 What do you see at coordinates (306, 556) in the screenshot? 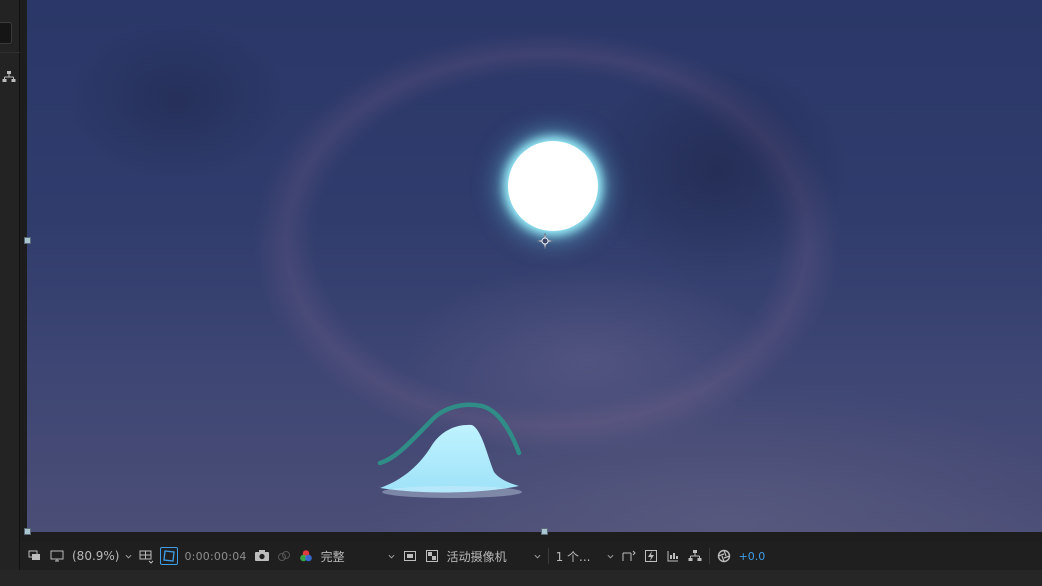
I see `rgb-channels-icon` at bounding box center [306, 556].